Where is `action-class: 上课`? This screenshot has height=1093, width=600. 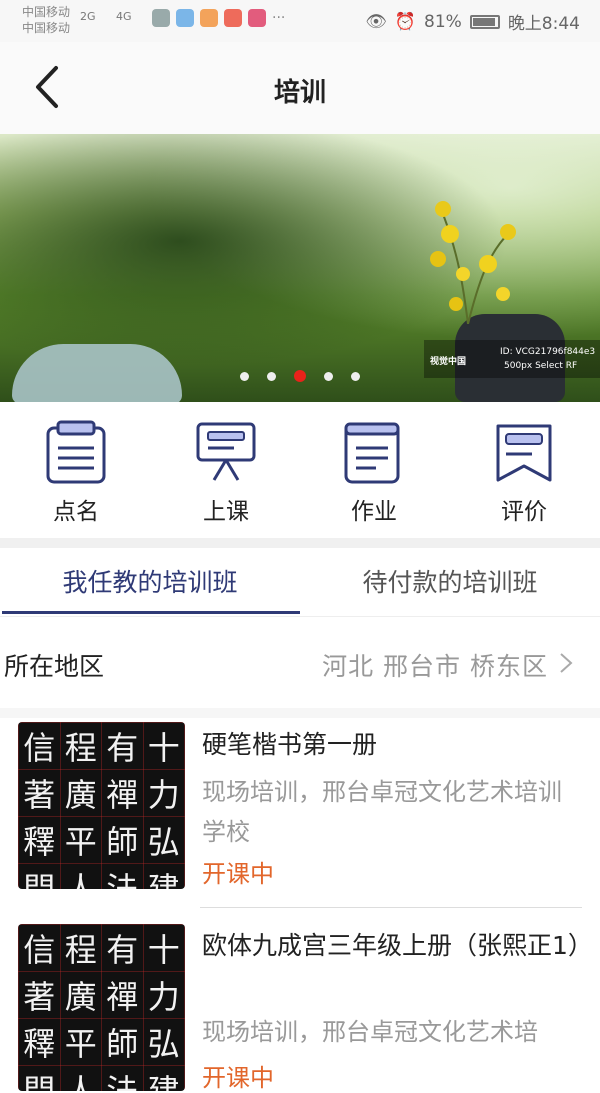
action-class: 上课 is located at coordinates (226, 473).